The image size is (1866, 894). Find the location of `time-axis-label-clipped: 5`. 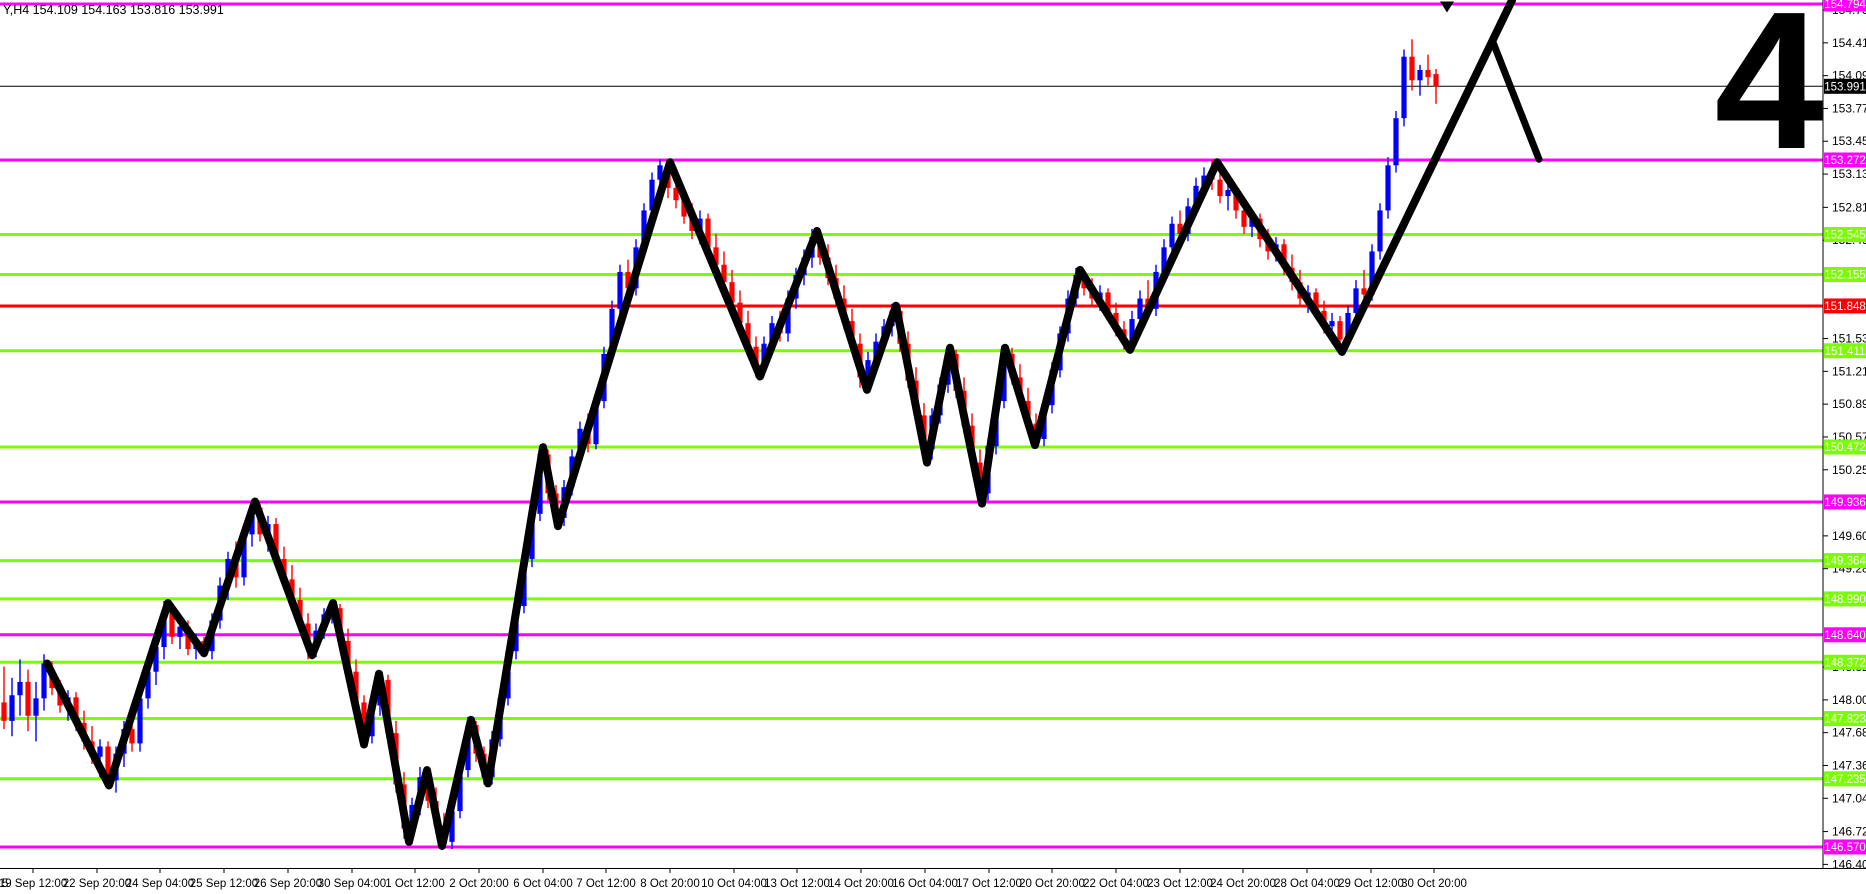

time-axis-label-clipped: 5 is located at coordinates (5, 884).